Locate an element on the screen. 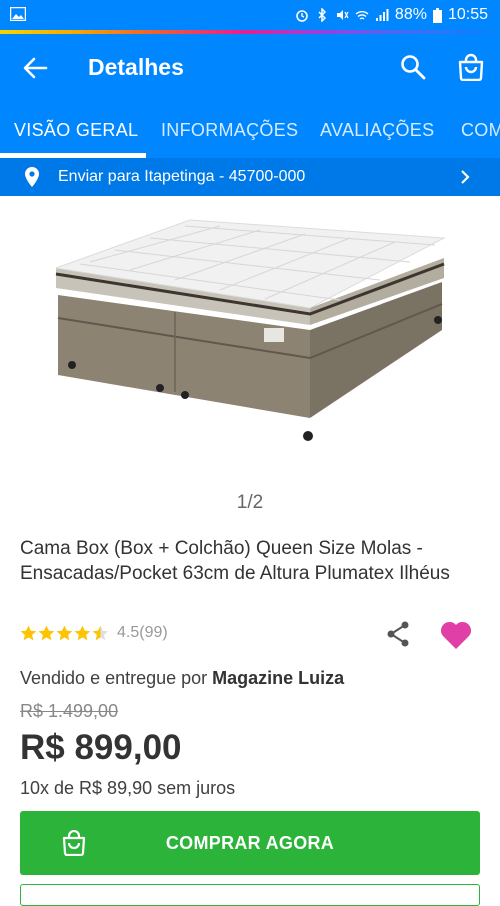  shipping-location-bar: Enviar para Itapetinga - 45700-000 is located at coordinates (250, 177).